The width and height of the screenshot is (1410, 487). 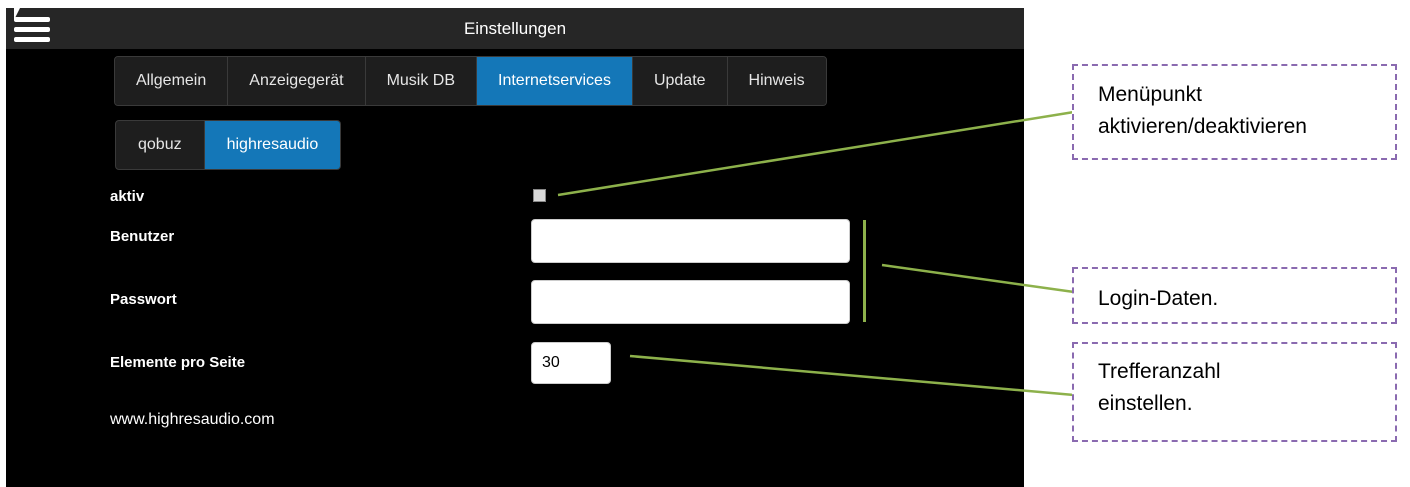 I want to click on annotation-login: Login-Daten., so click(x=1234, y=295).